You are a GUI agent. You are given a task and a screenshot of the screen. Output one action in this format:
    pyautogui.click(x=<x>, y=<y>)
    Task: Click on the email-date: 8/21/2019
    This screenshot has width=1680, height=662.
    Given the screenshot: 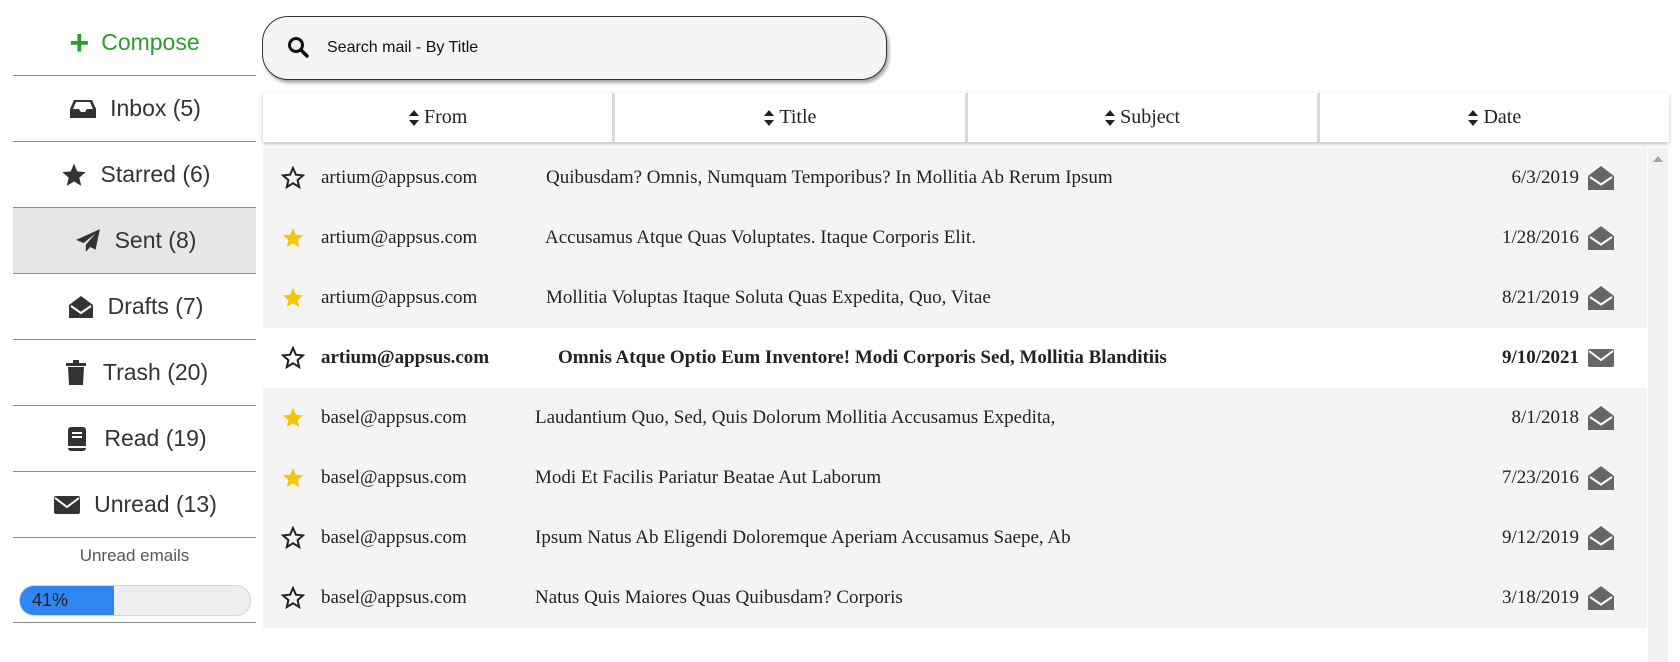 What is the action you would take?
    pyautogui.click(x=1540, y=297)
    